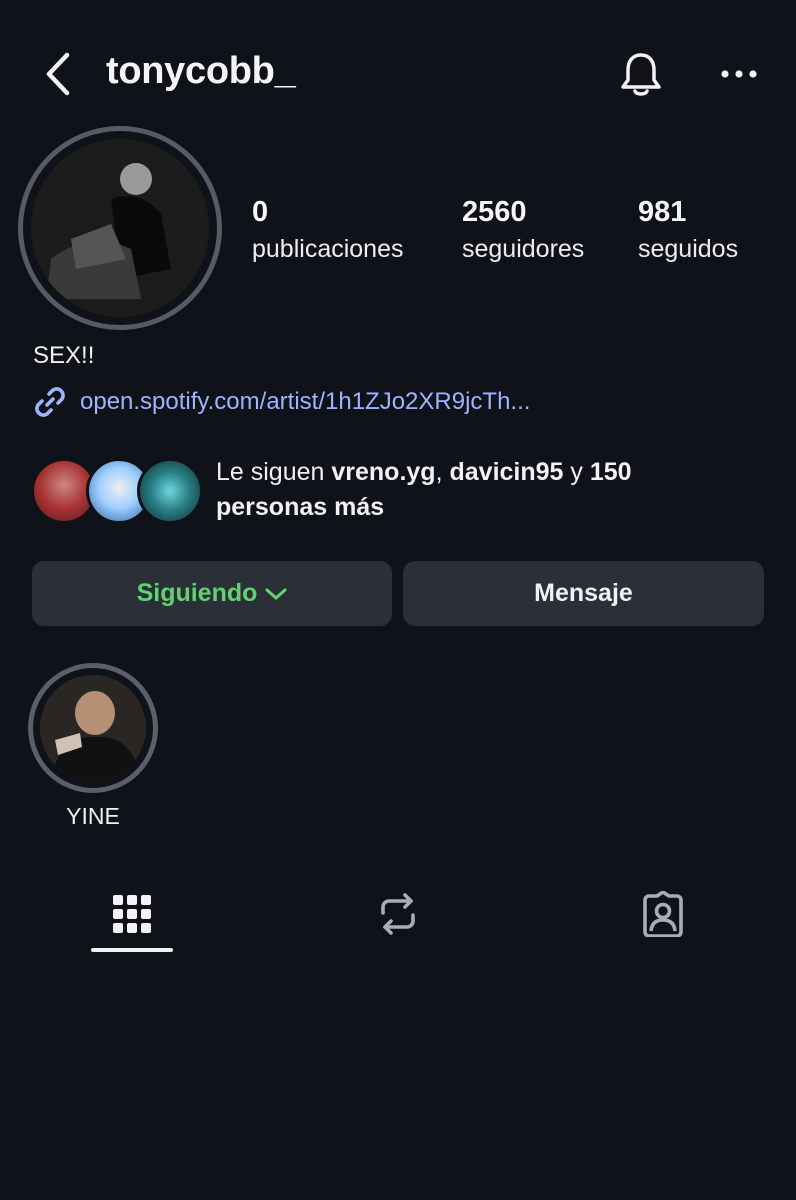 Image resolution: width=796 pixels, height=1200 pixels. I want to click on more-options-button, so click(739, 74).